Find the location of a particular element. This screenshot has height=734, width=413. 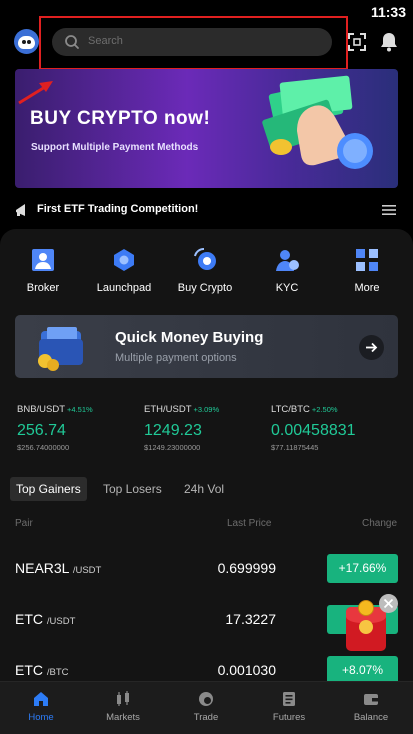

bell-icon is located at coordinates (389, 42).